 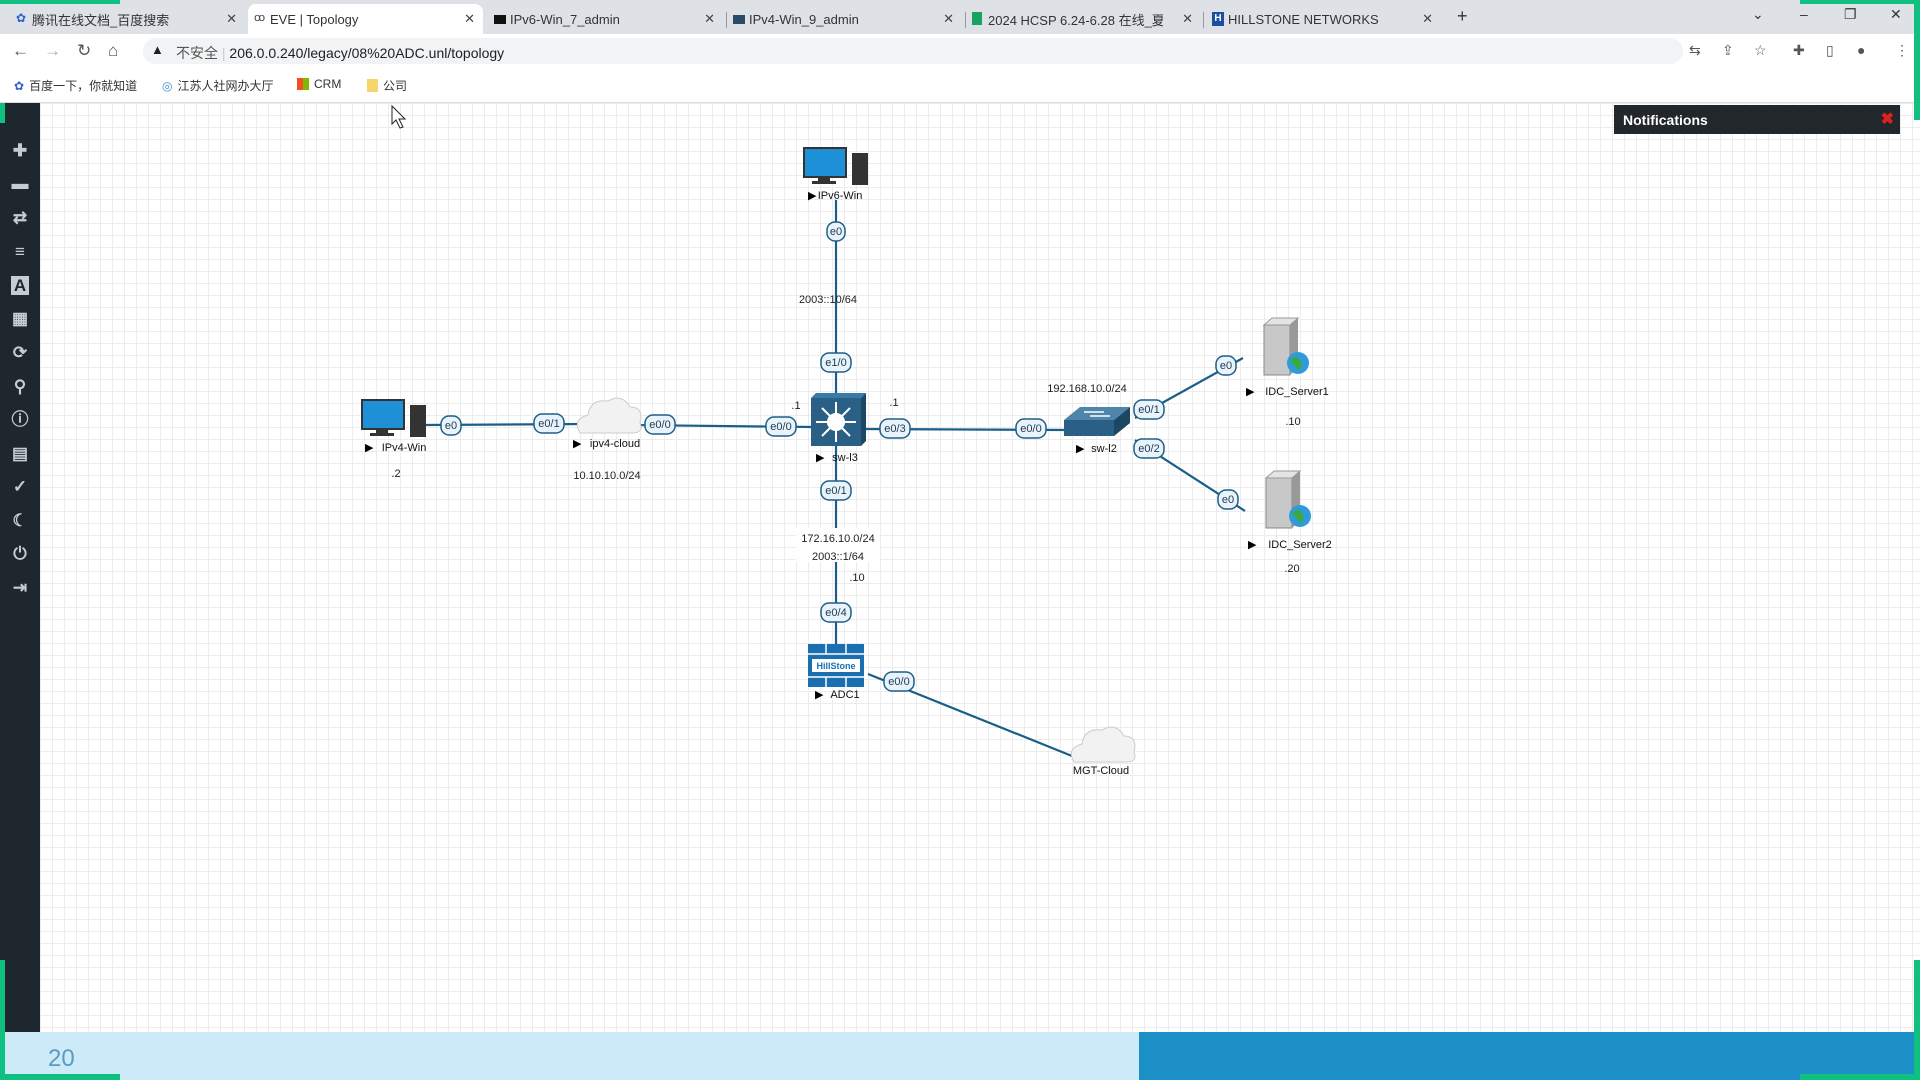 I want to click on list-icon: ≡, so click(x=20, y=252).